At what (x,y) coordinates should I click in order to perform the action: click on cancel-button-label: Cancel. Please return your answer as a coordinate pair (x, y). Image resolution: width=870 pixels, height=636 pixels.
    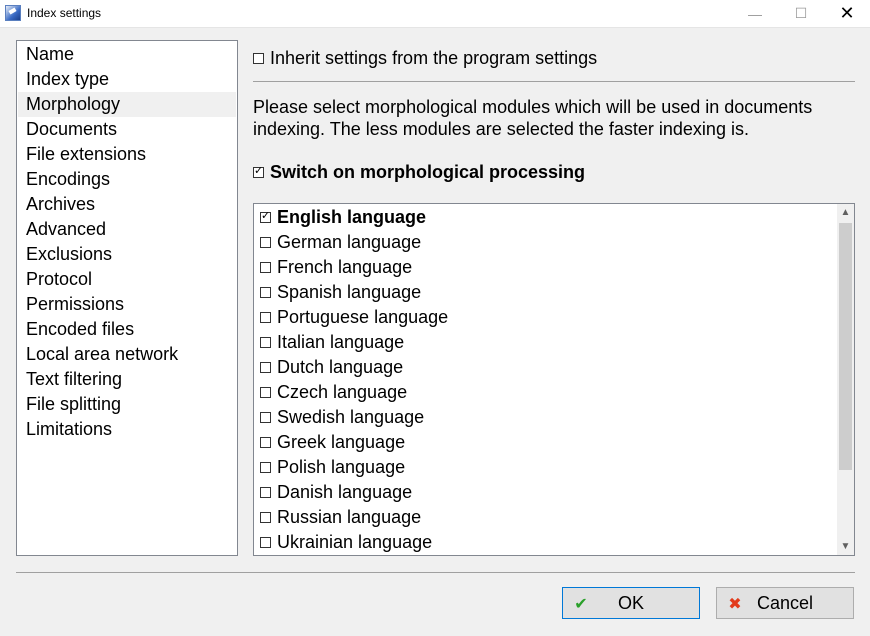
    Looking at the image, I should click on (785, 602).